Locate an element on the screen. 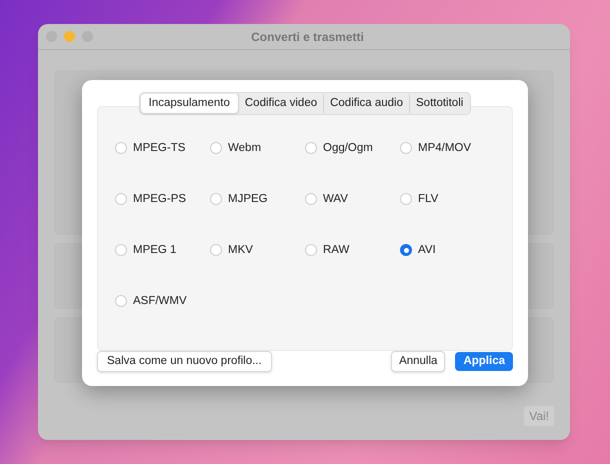  radio-option: MJPEG is located at coordinates (257, 199).